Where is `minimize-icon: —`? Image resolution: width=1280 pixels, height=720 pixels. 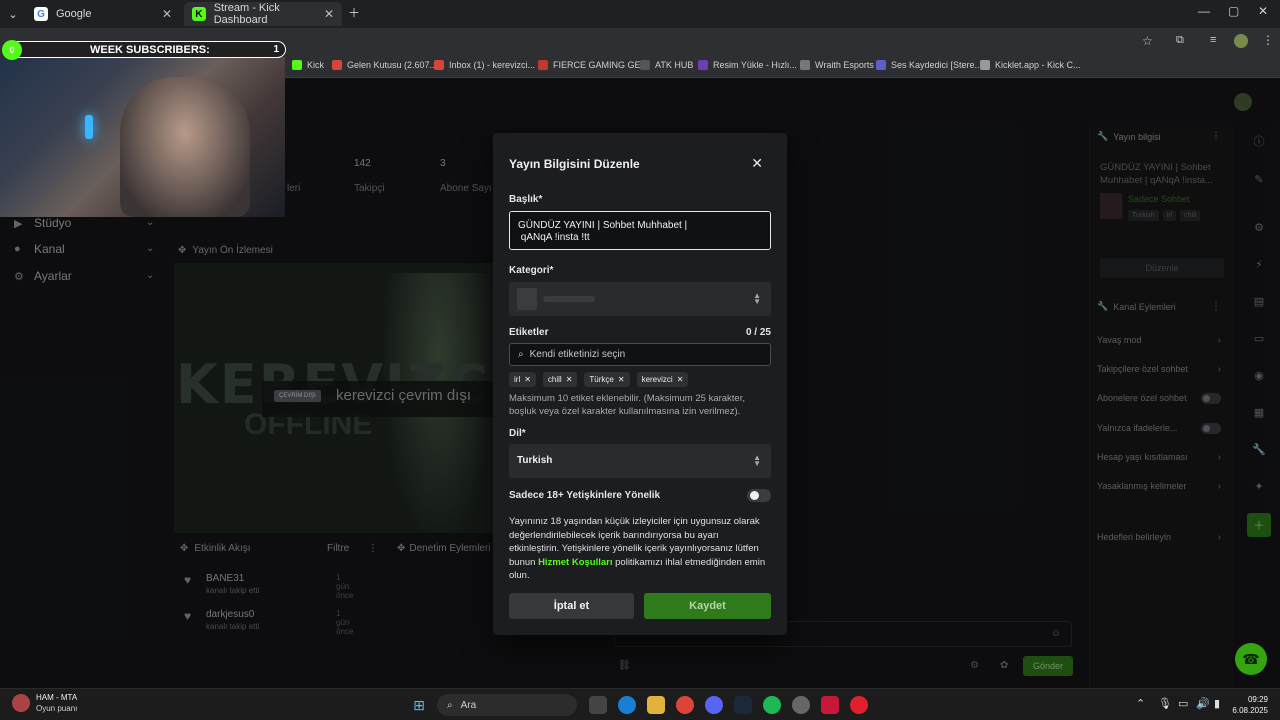 minimize-icon: — is located at coordinates (1204, 11).